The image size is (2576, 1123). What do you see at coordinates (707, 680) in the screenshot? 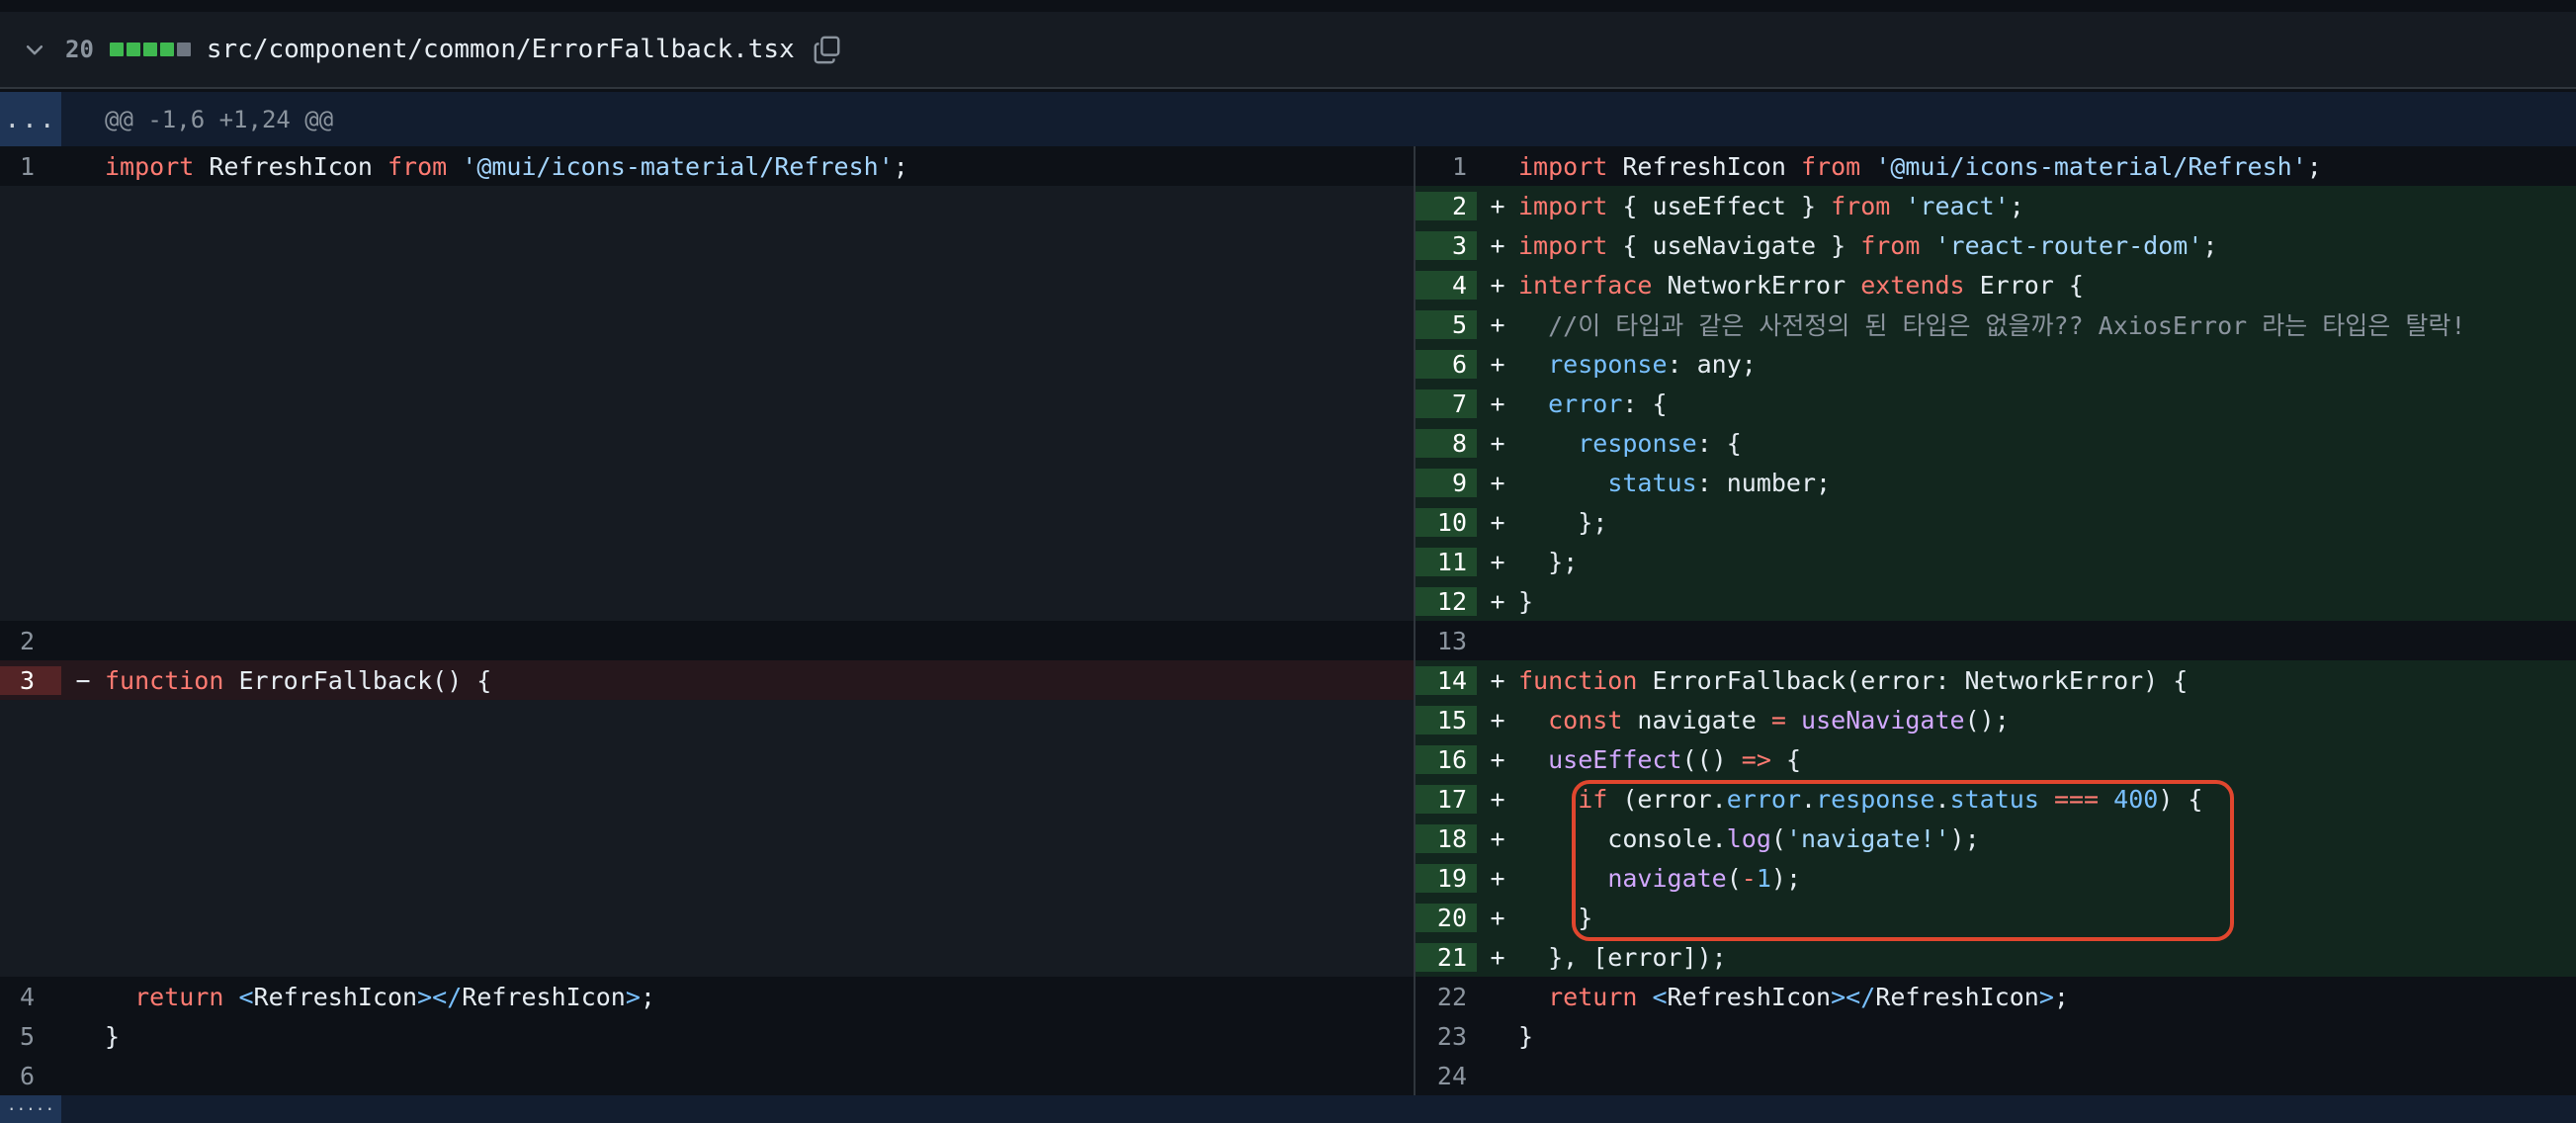
I see `diff-row: 3− function ErrorFallback() {` at bounding box center [707, 680].